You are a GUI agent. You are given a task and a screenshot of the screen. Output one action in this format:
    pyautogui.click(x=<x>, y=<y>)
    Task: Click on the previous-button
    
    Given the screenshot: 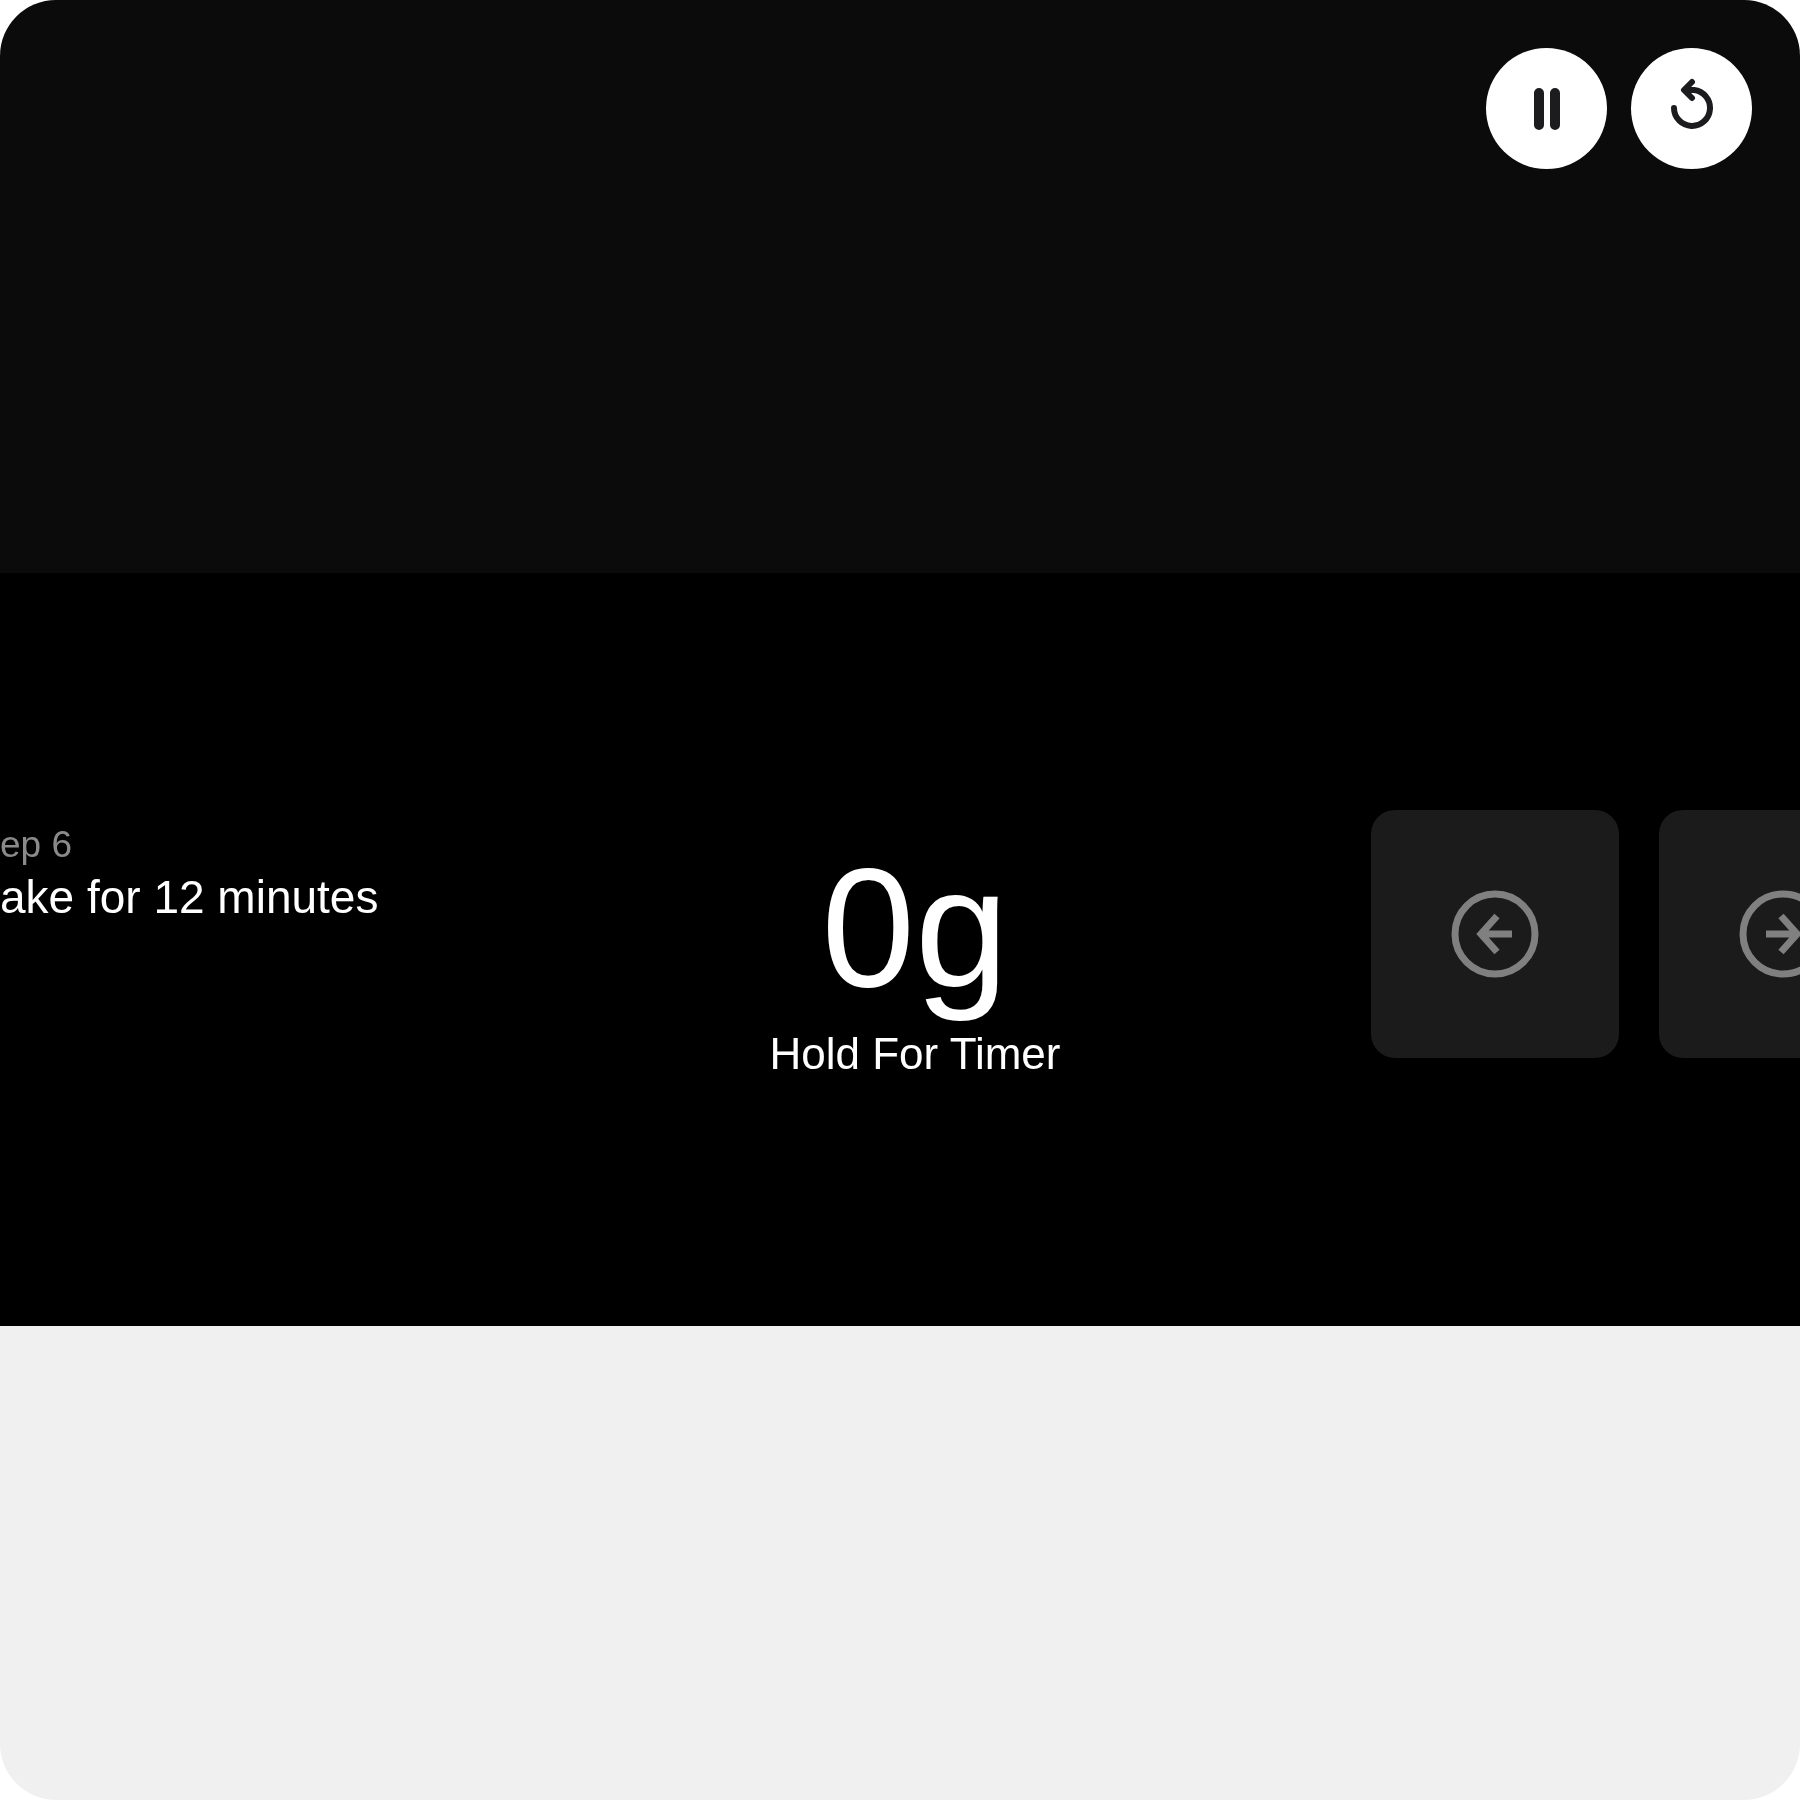 What is the action you would take?
    pyautogui.click(x=1495, y=934)
    